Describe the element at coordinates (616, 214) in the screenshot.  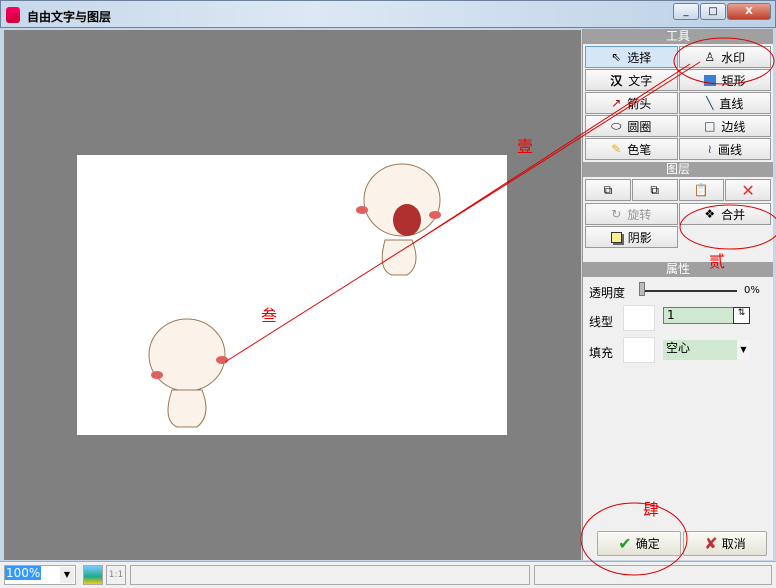
I see `rotate-icon: ↻` at that location.